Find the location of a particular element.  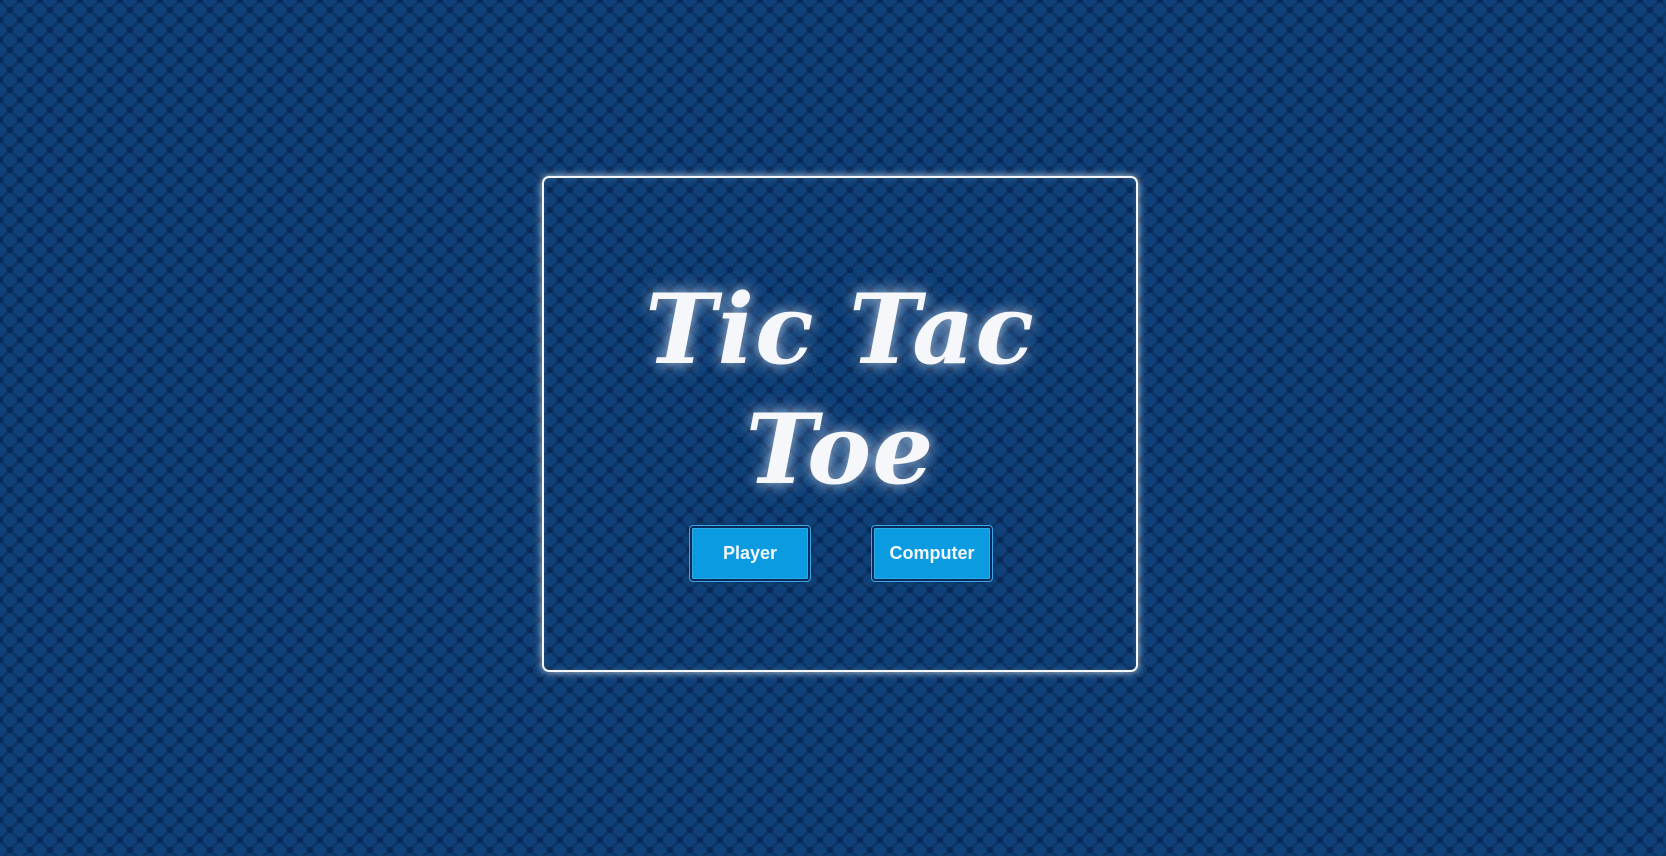

player-mode-button: Player is located at coordinates (750, 553).